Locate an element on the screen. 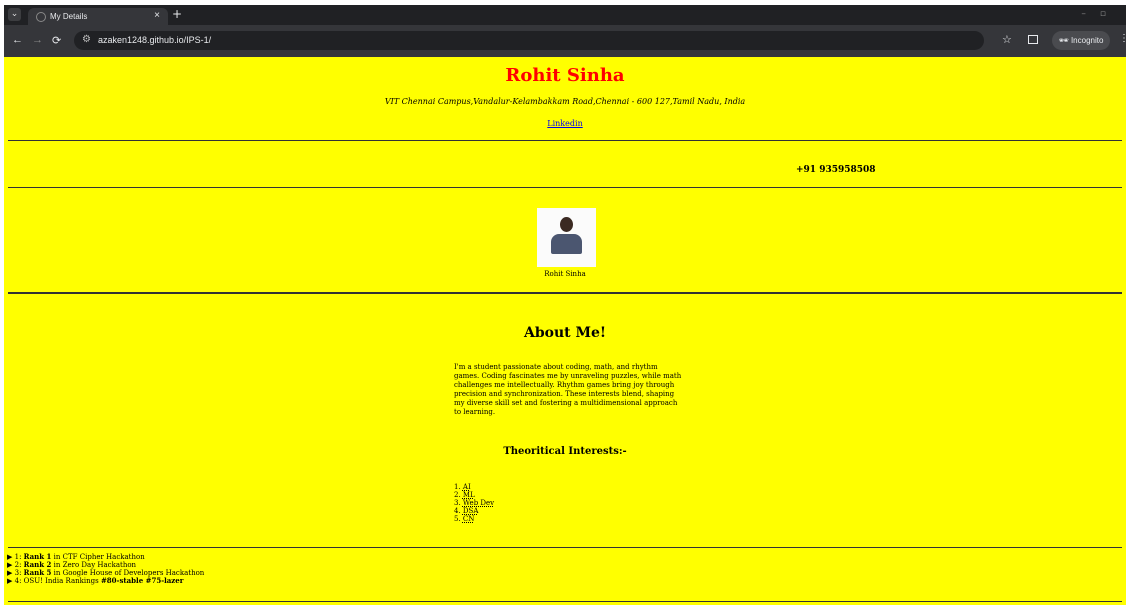 Image resolution: width=1126 pixels, height=605 pixels. interests-list: 1. AI 2. ML 3. Web Dev 4. DSA 5. CN is located at coordinates (474, 503).